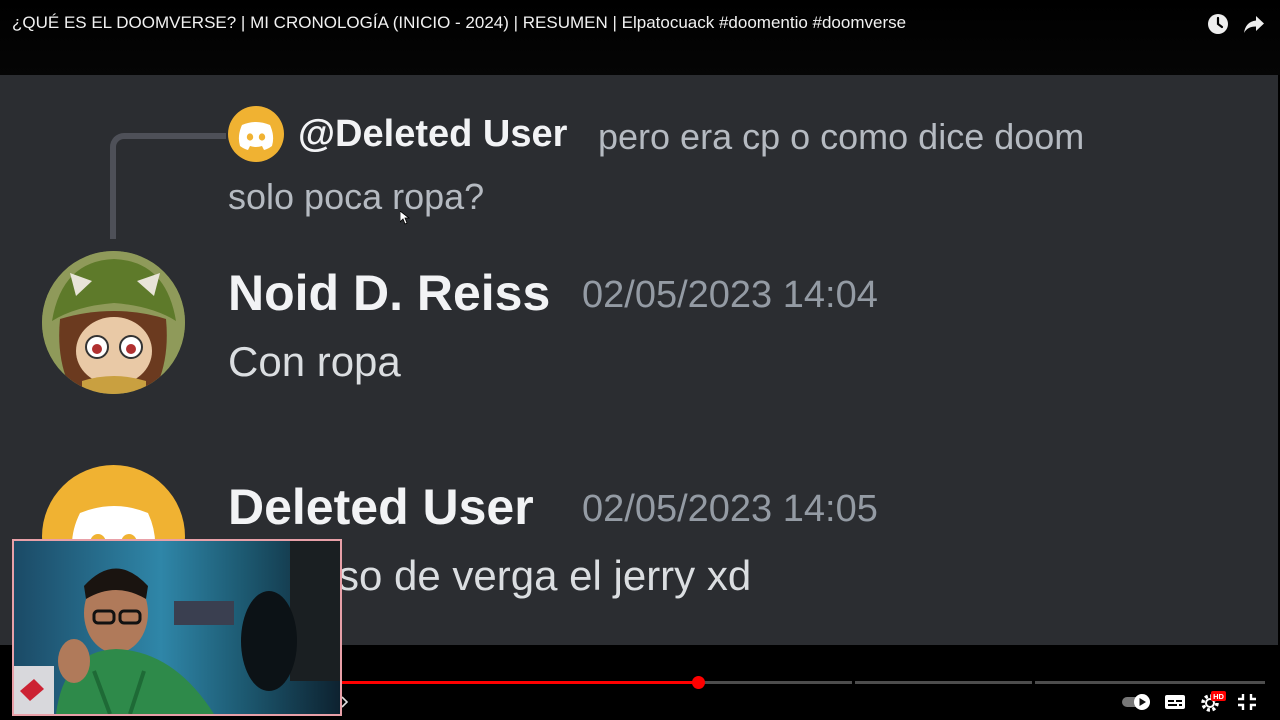 The width and height of the screenshot is (1280, 720). Describe the element at coordinates (730, 509) in the screenshot. I see `message-timestamp: 02/05/2023 14:05` at that location.